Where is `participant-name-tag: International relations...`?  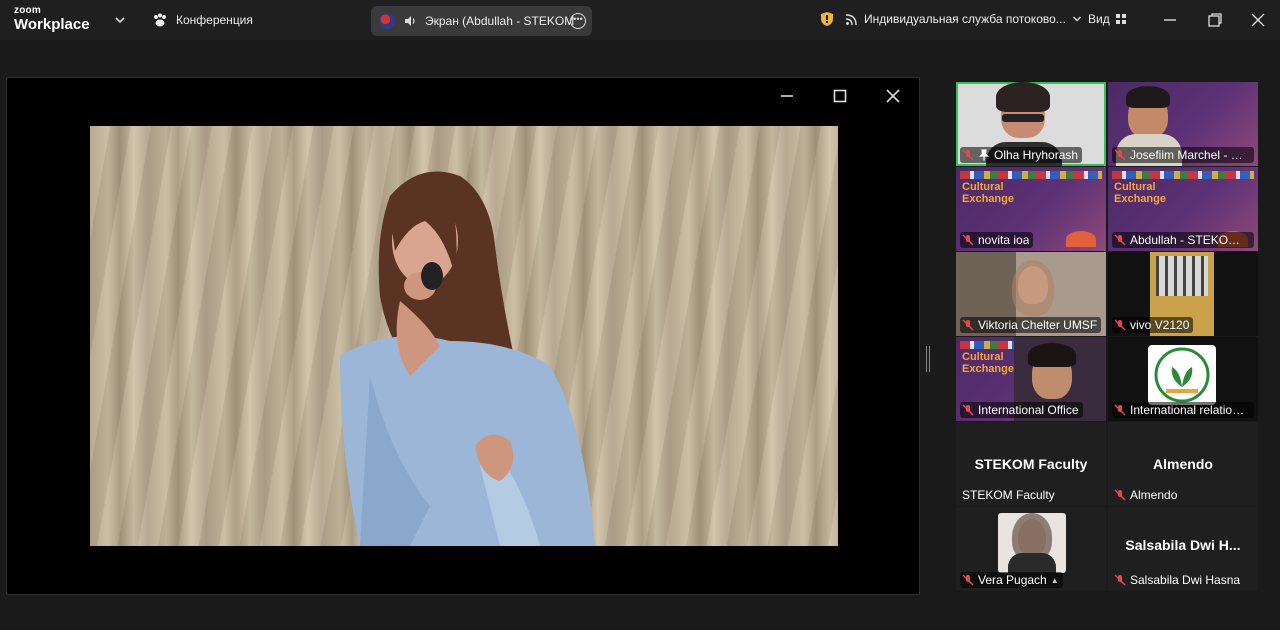 participant-name-tag: International relations... is located at coordinates (1183, 410).